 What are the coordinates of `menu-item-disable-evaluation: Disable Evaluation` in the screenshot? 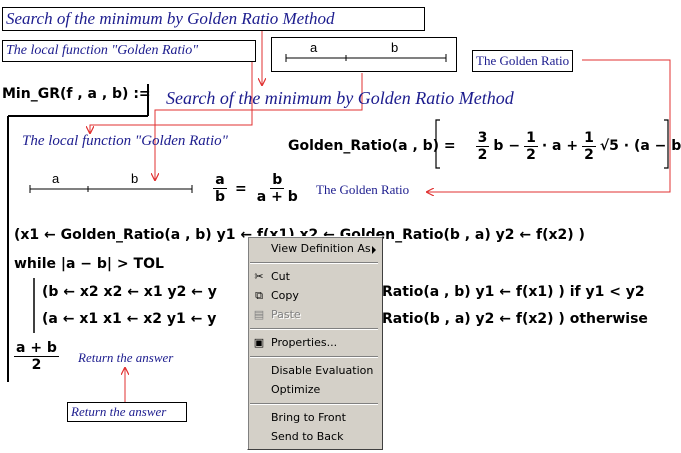 It's located at (315, 371).